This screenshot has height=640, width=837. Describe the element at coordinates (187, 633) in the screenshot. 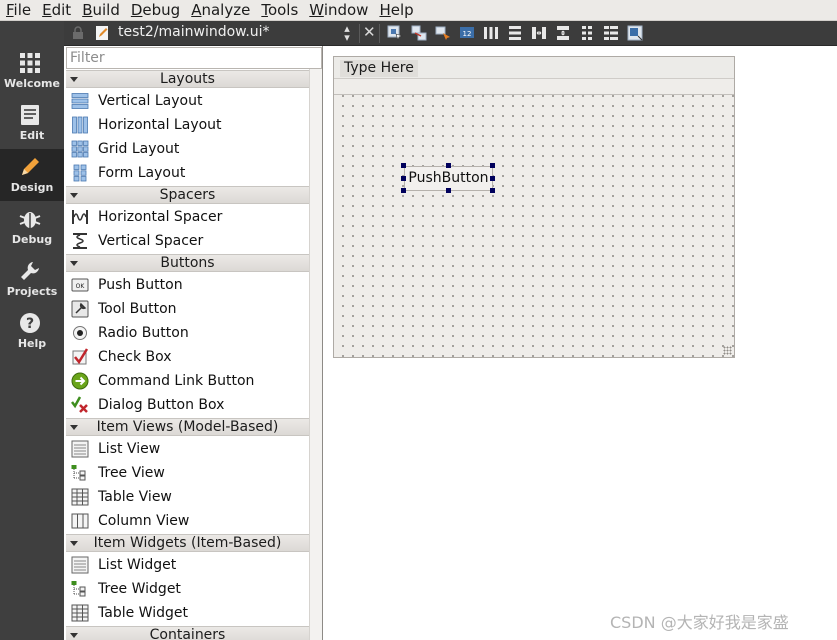

I see `category-containers: Containers` at that location.